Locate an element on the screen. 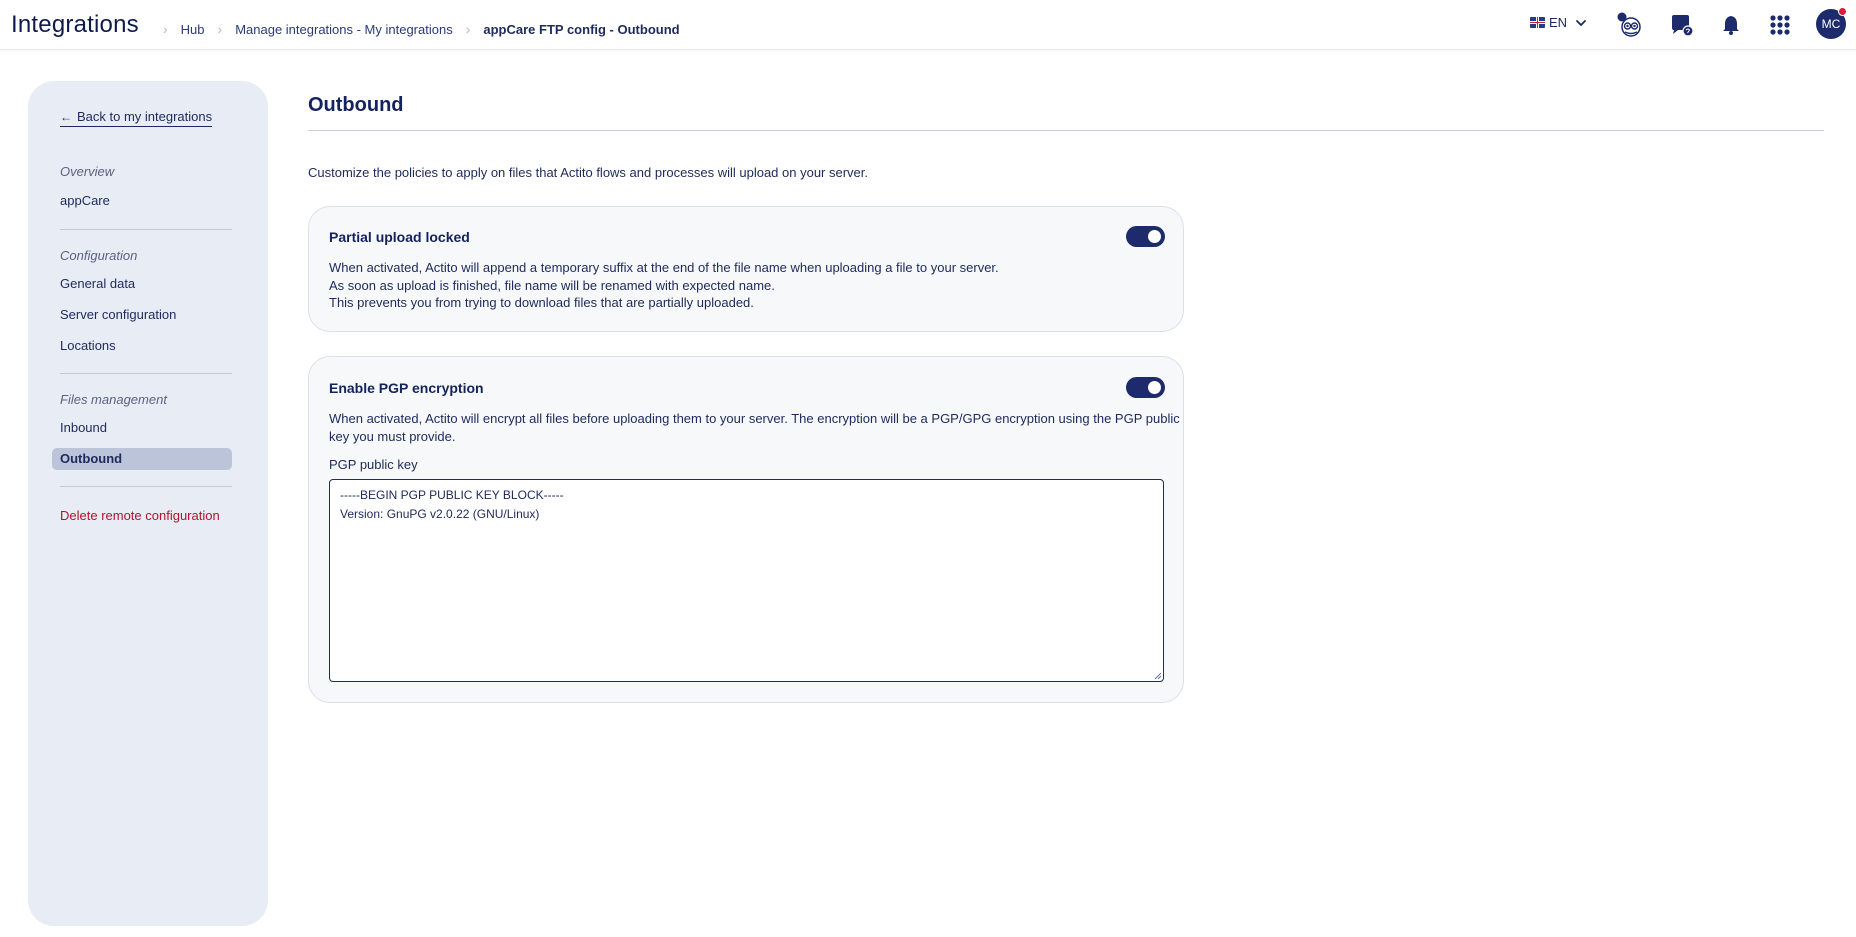  owl-assistant-icon is located at coordinates (1630, 25).